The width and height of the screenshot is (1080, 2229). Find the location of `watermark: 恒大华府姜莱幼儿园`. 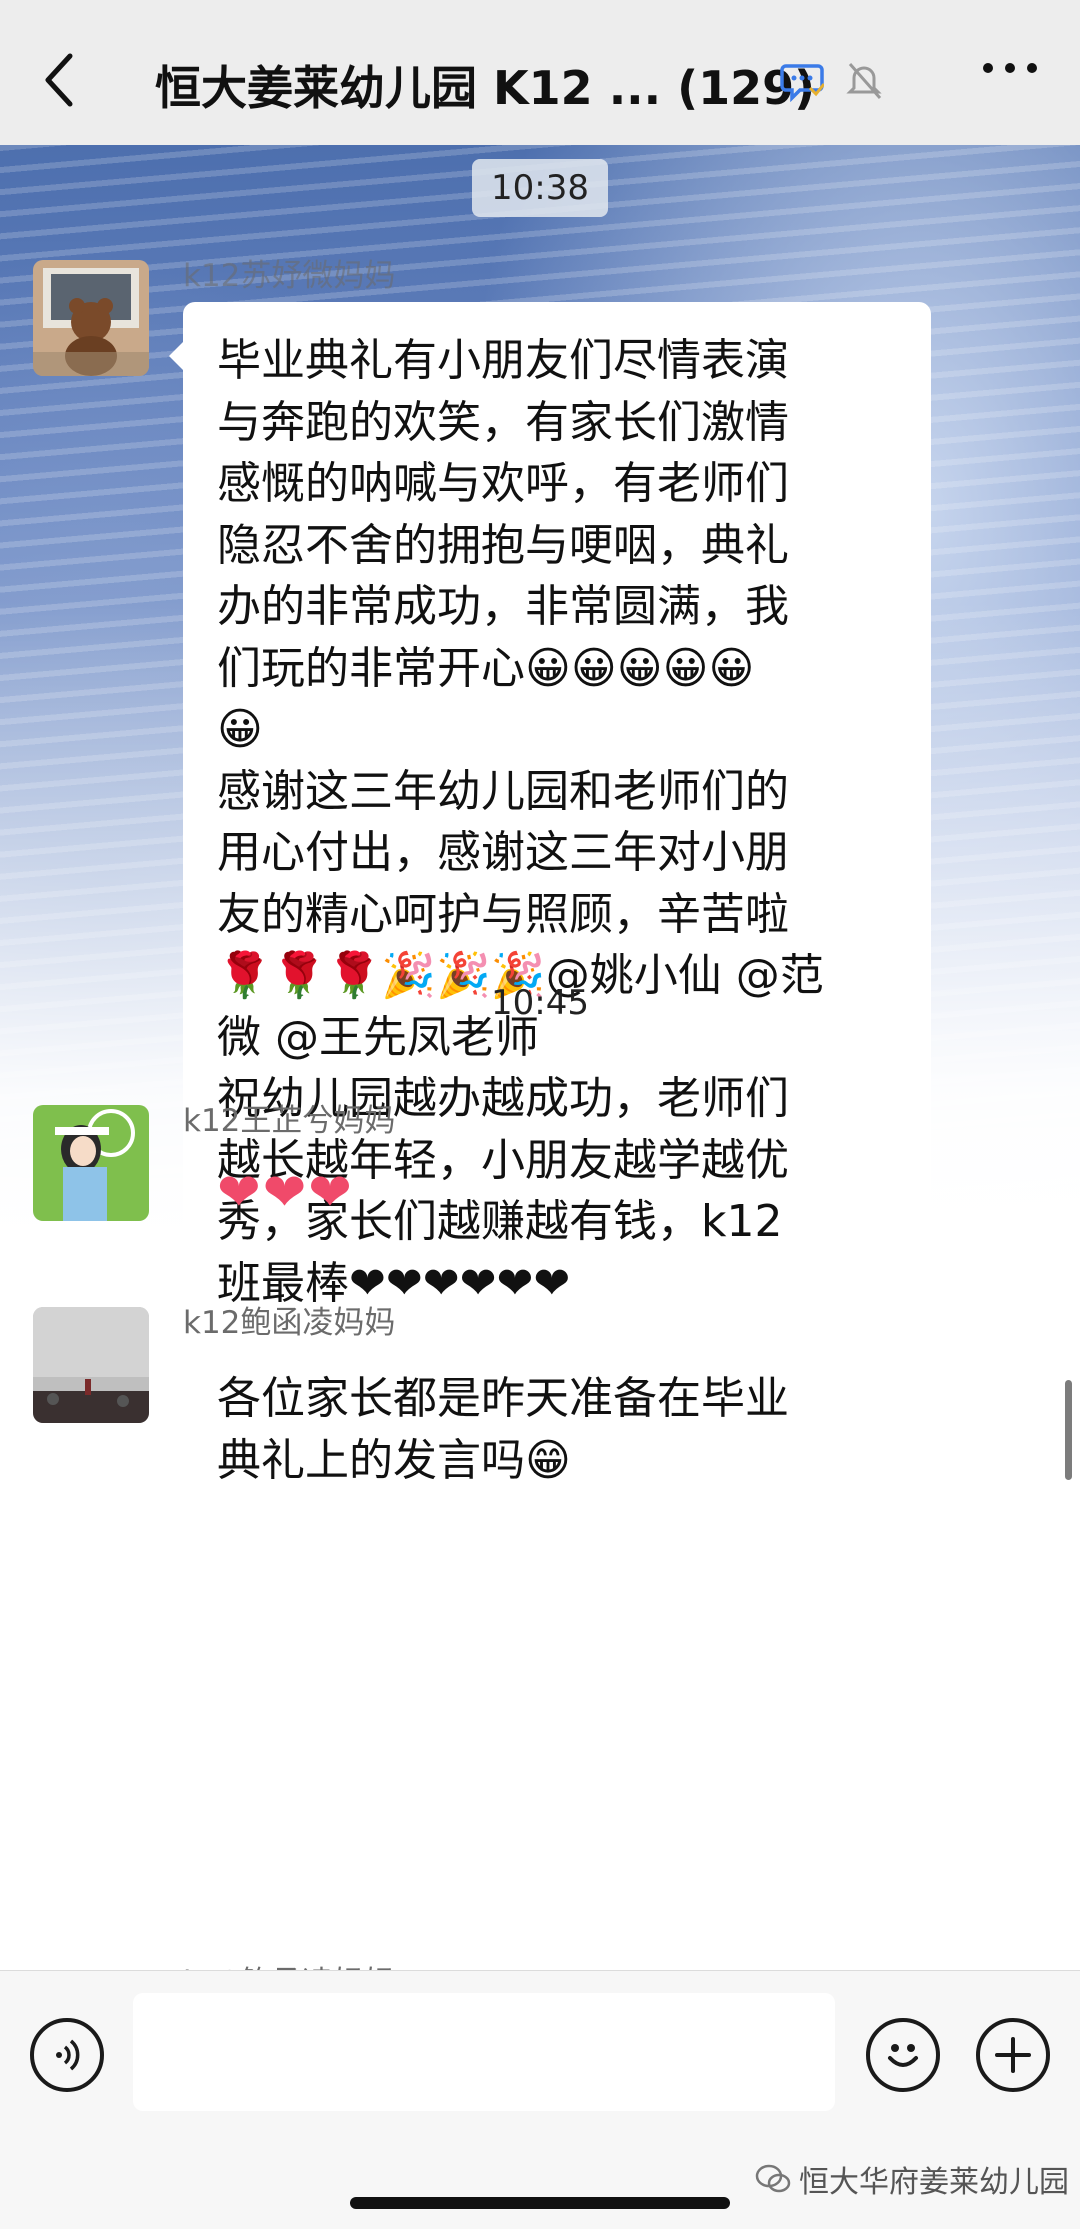

watermark: 恒大华府姜莱幼儿园 is located at coordinates (912, 2179).